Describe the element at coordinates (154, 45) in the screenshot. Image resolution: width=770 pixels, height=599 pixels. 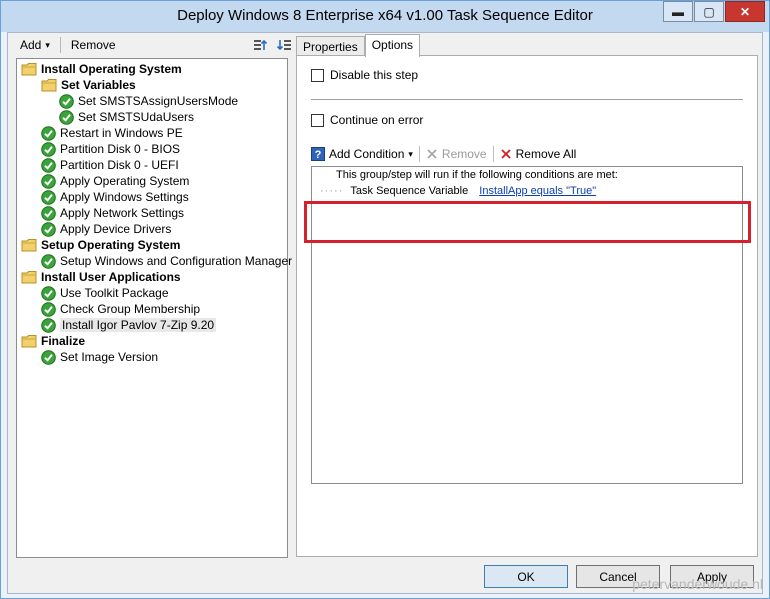
I see `tree-toolbar: Add ▾ Remove` at that location.